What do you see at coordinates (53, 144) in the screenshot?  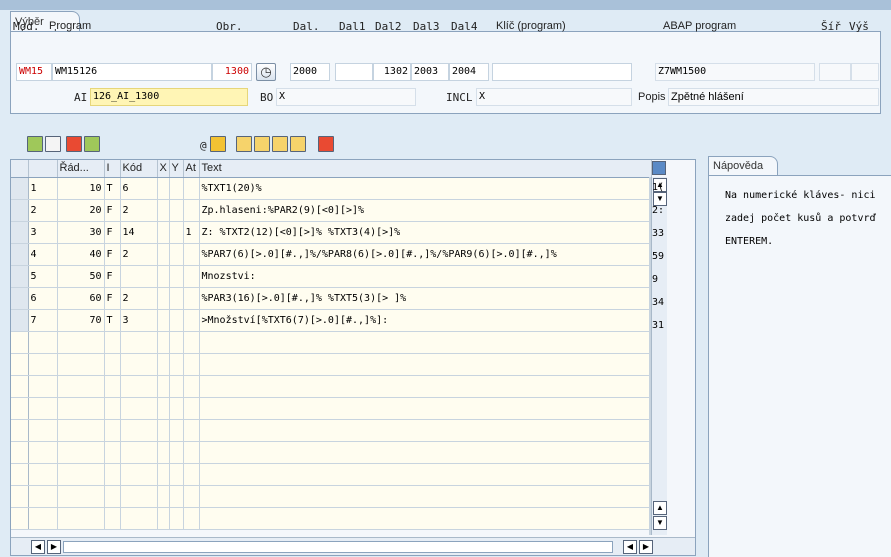 I see `page-icon` at bounding box center [53, 144].